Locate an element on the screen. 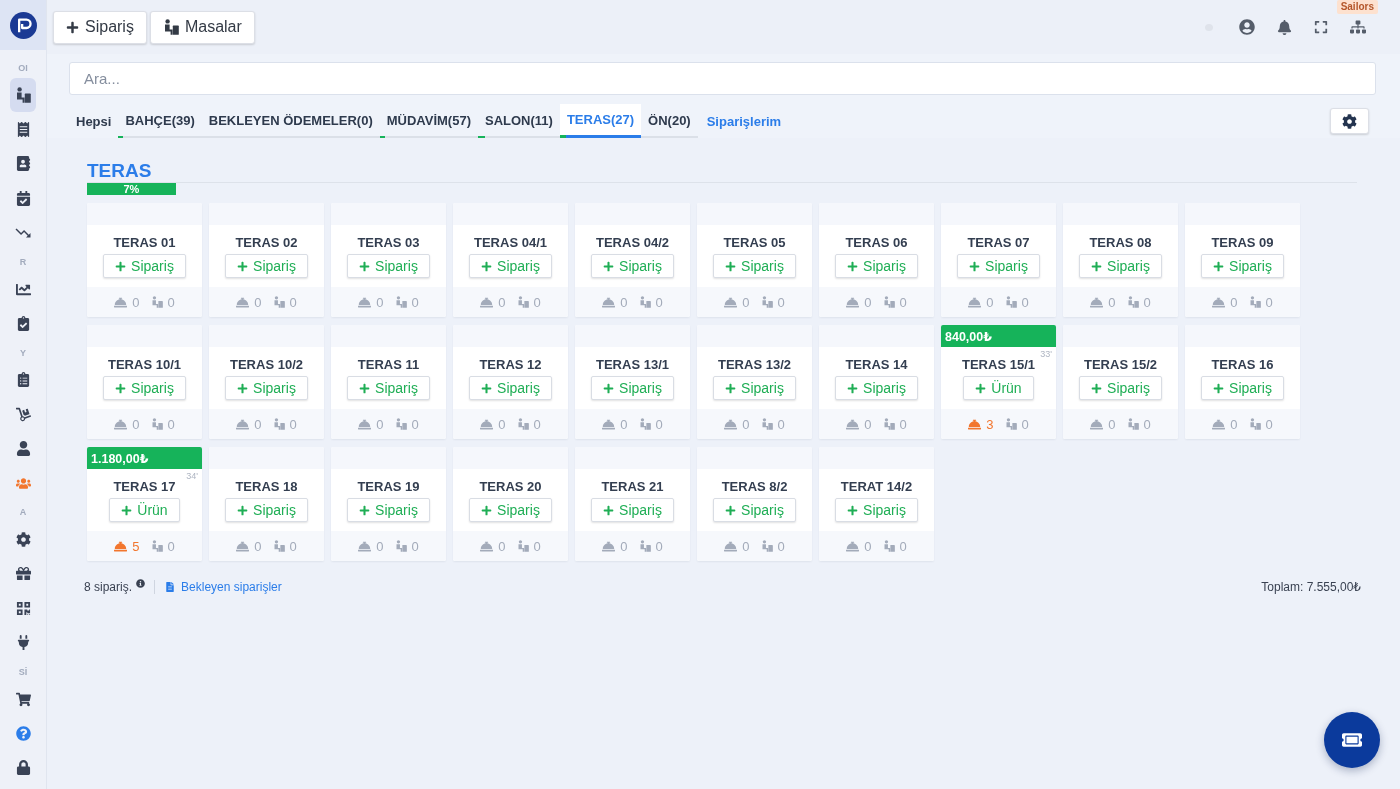 Image resolution: width=1400 pixels, height=789 pixels. sitemap-icon is located at coordinates (1358, 27).